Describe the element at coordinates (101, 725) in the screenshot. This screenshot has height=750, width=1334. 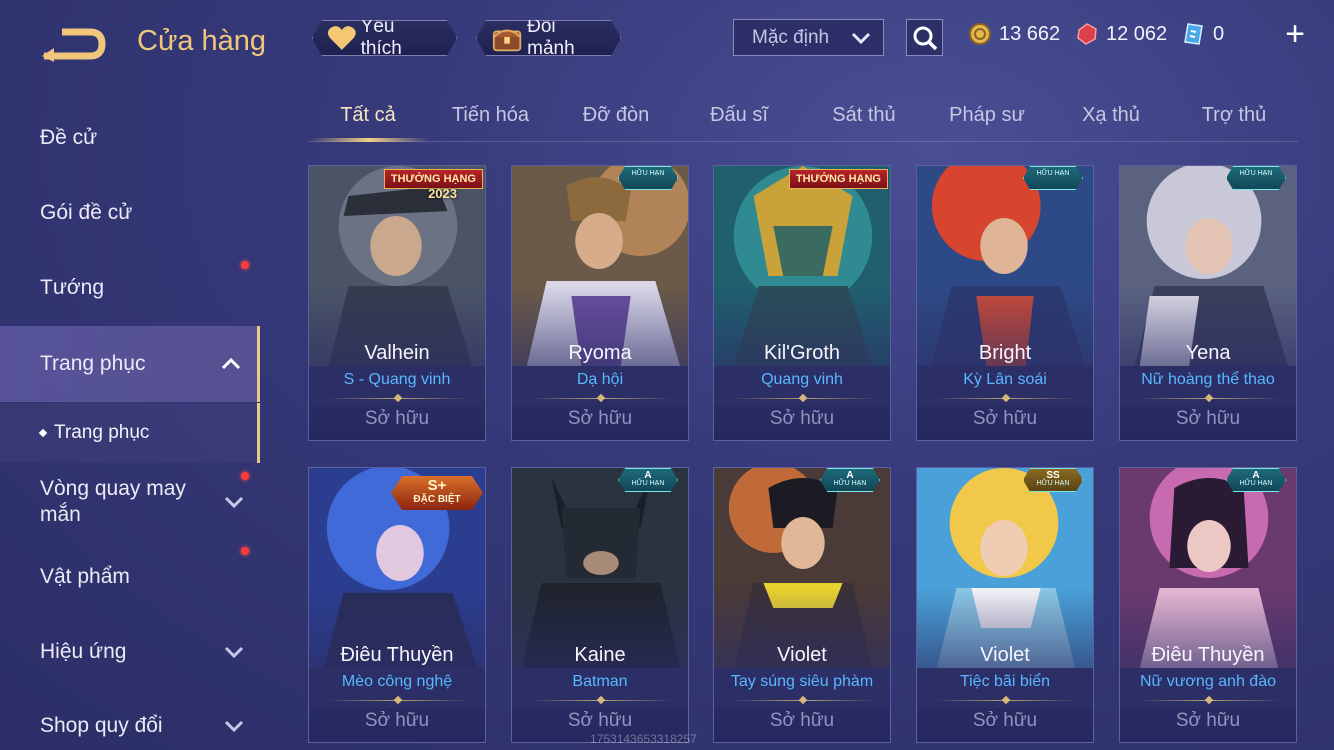
I see `sidebar-item-label: Shop quy đổi` at that location.